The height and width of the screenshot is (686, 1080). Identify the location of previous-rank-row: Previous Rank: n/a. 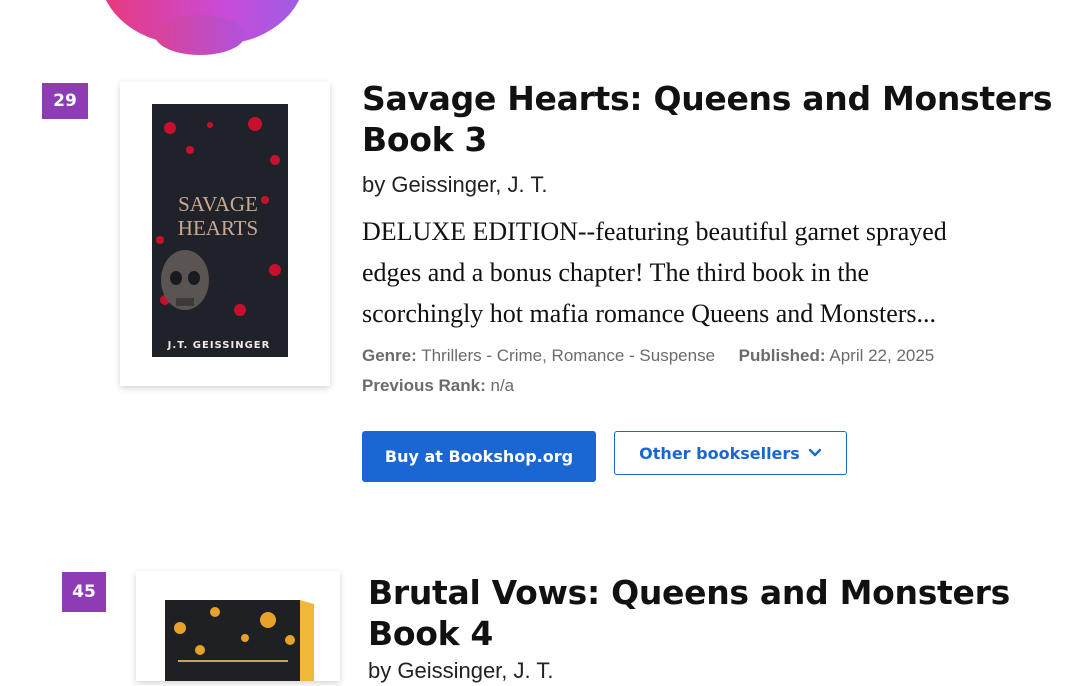
(438, 386).